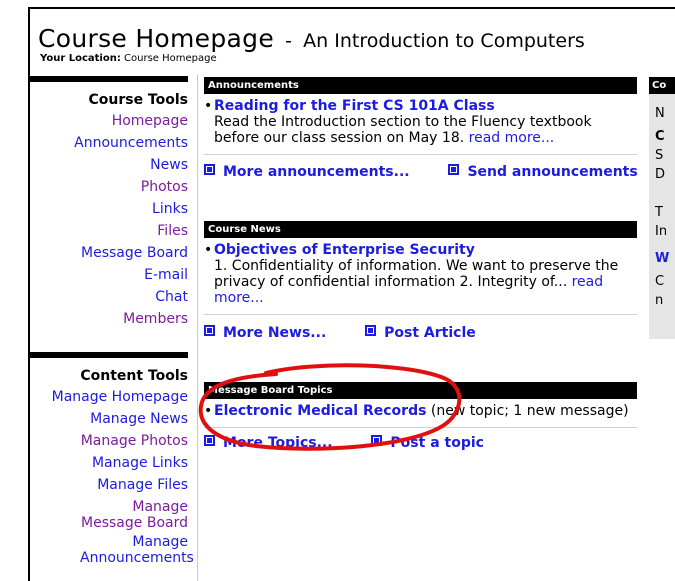 This screenshot has width=675, height=581. What do you see at coordinates (109, 297) in the screenshot?
I see `sidebar-item-chat: Chat` at bounding box center [109, 297].